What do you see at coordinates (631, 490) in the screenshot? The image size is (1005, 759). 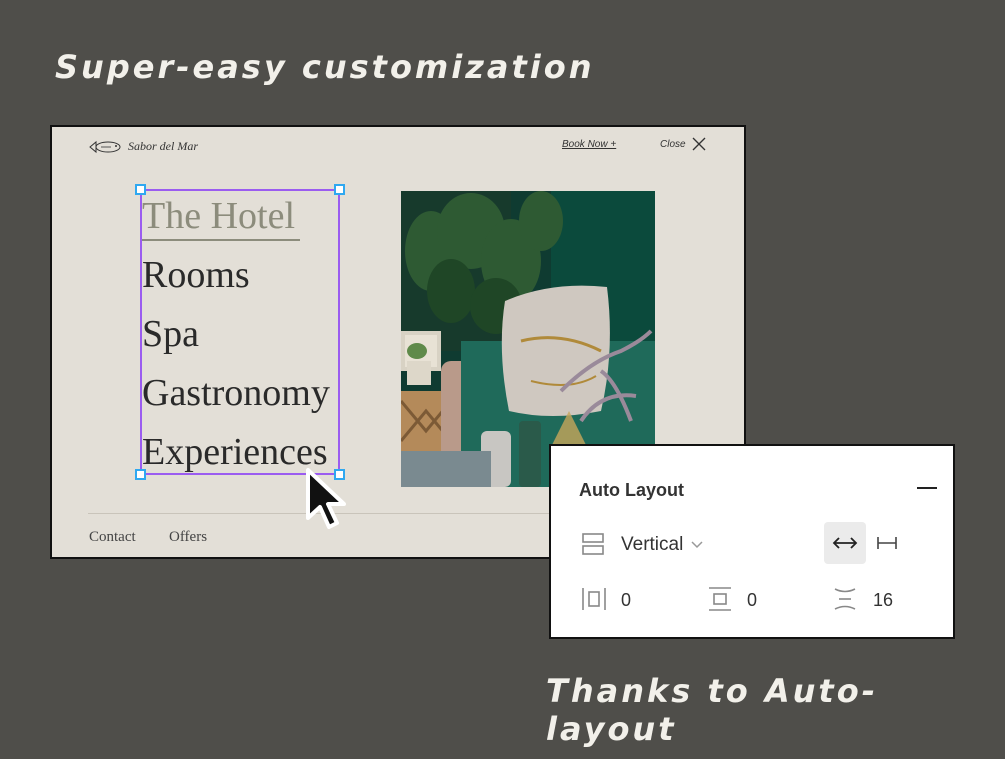 I see `panel-title: Auto Layout` at bounding box center [631, 490].